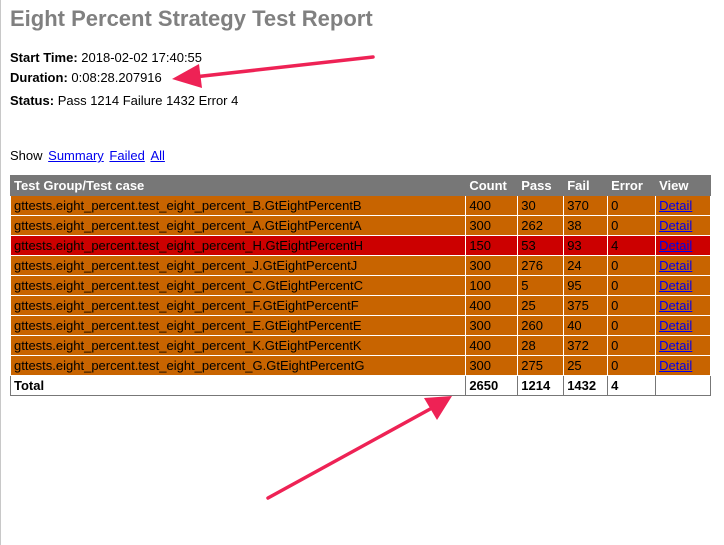  I want to click on header-view: View, so click(683, 185).